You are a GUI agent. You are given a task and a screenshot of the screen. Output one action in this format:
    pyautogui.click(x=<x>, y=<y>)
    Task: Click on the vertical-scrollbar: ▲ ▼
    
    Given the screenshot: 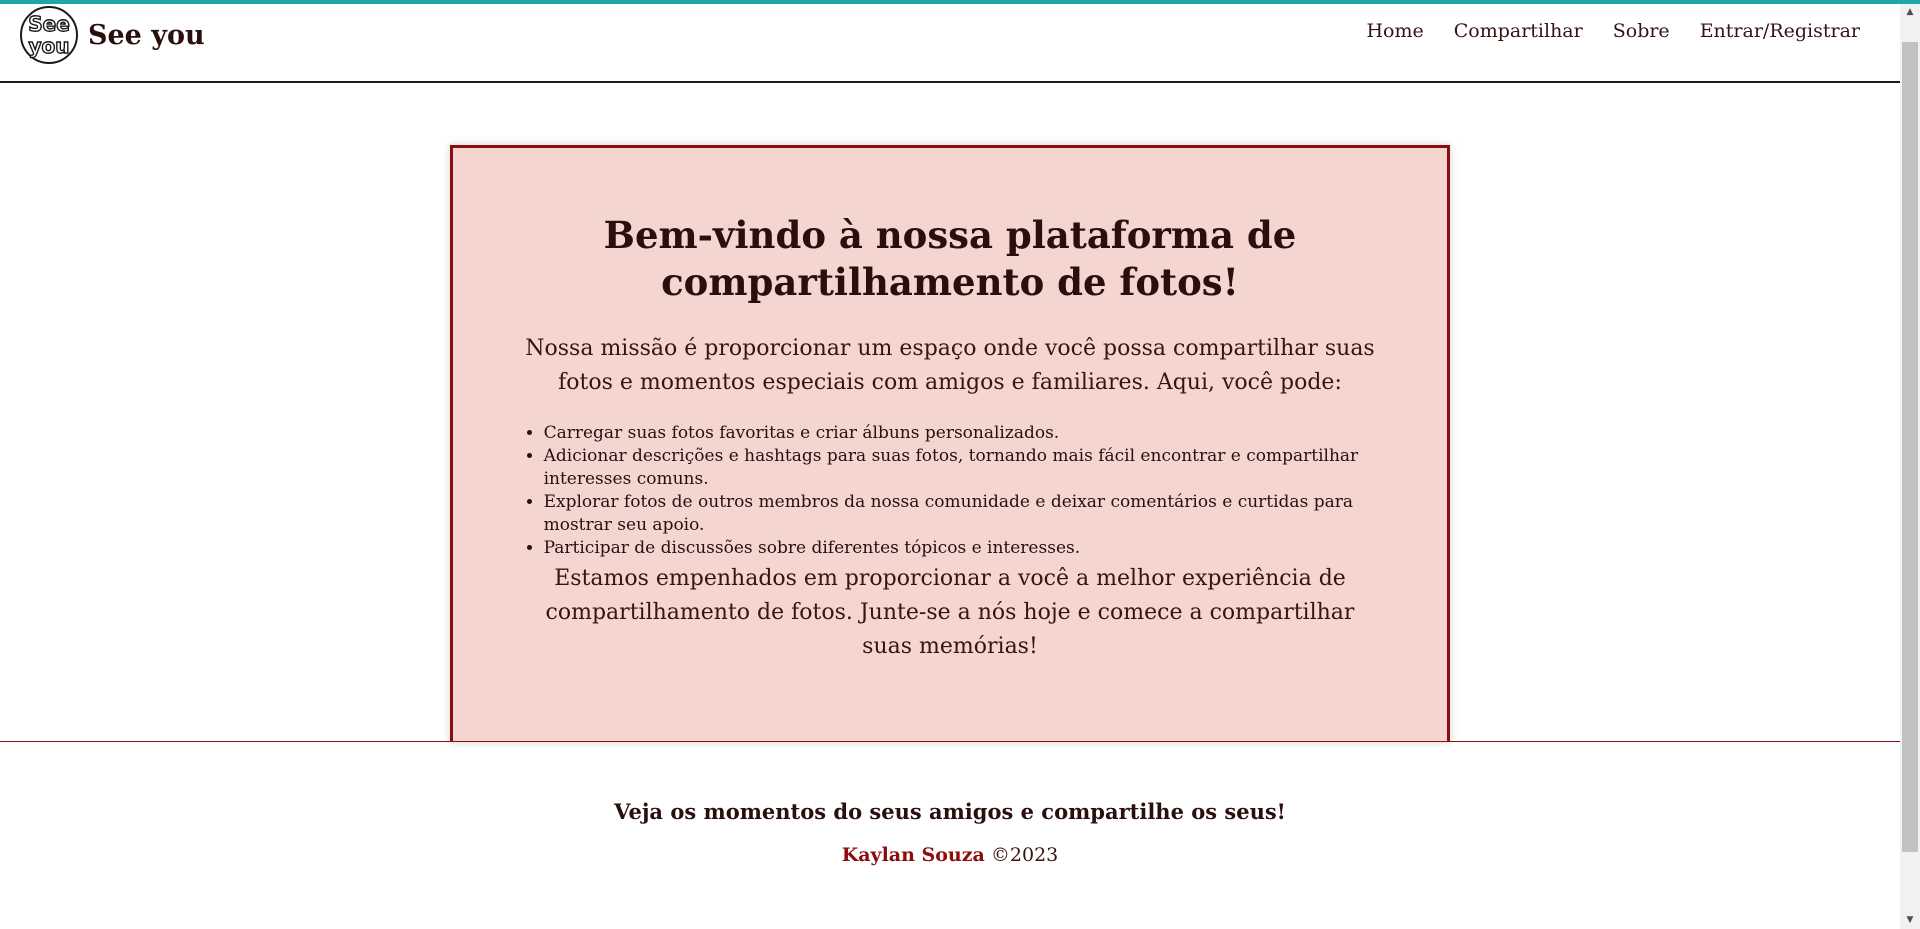 What is the action you would take?
    pyautogui.click(x=1910, y=466)
    